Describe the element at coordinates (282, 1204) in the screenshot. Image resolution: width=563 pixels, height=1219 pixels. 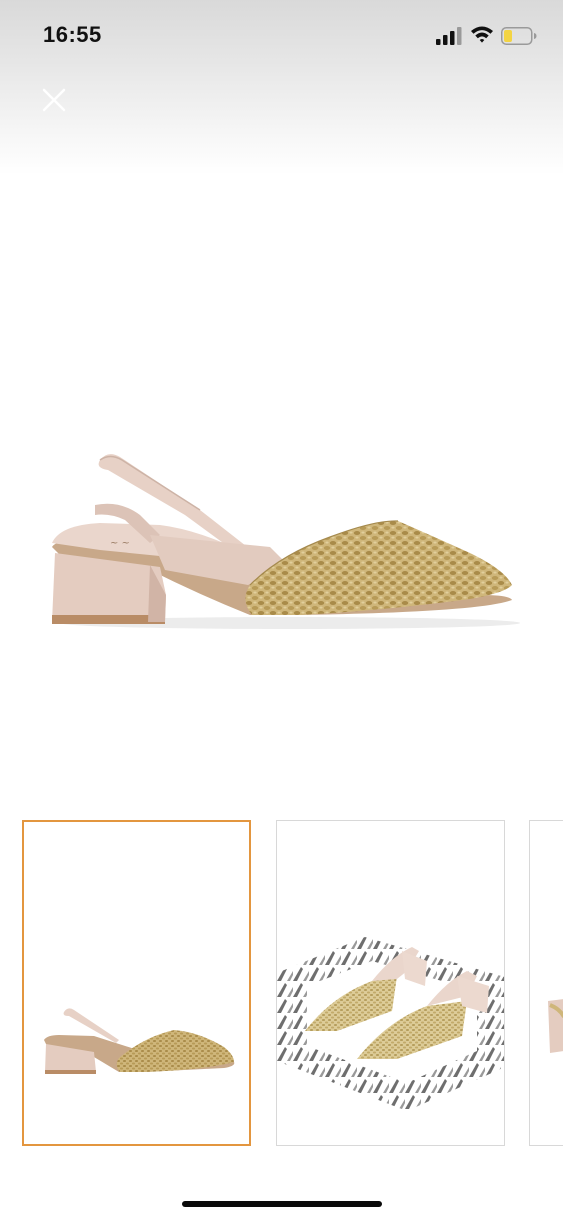
I see `home-indicator` at that location.